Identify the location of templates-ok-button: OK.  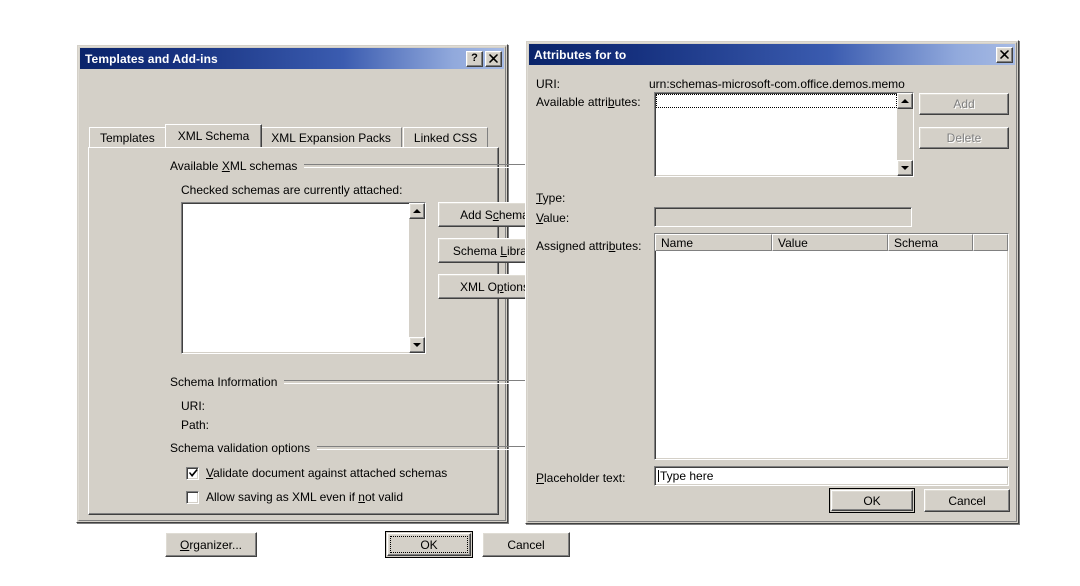
(429, 544).